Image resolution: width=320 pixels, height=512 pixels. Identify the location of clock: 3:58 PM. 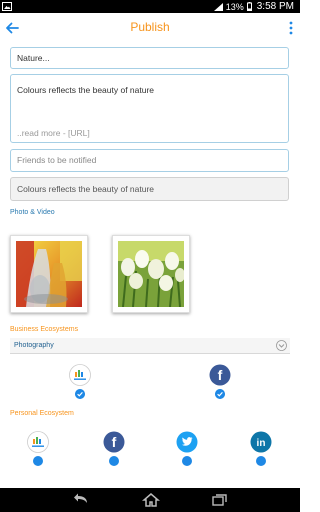
(275, 6).